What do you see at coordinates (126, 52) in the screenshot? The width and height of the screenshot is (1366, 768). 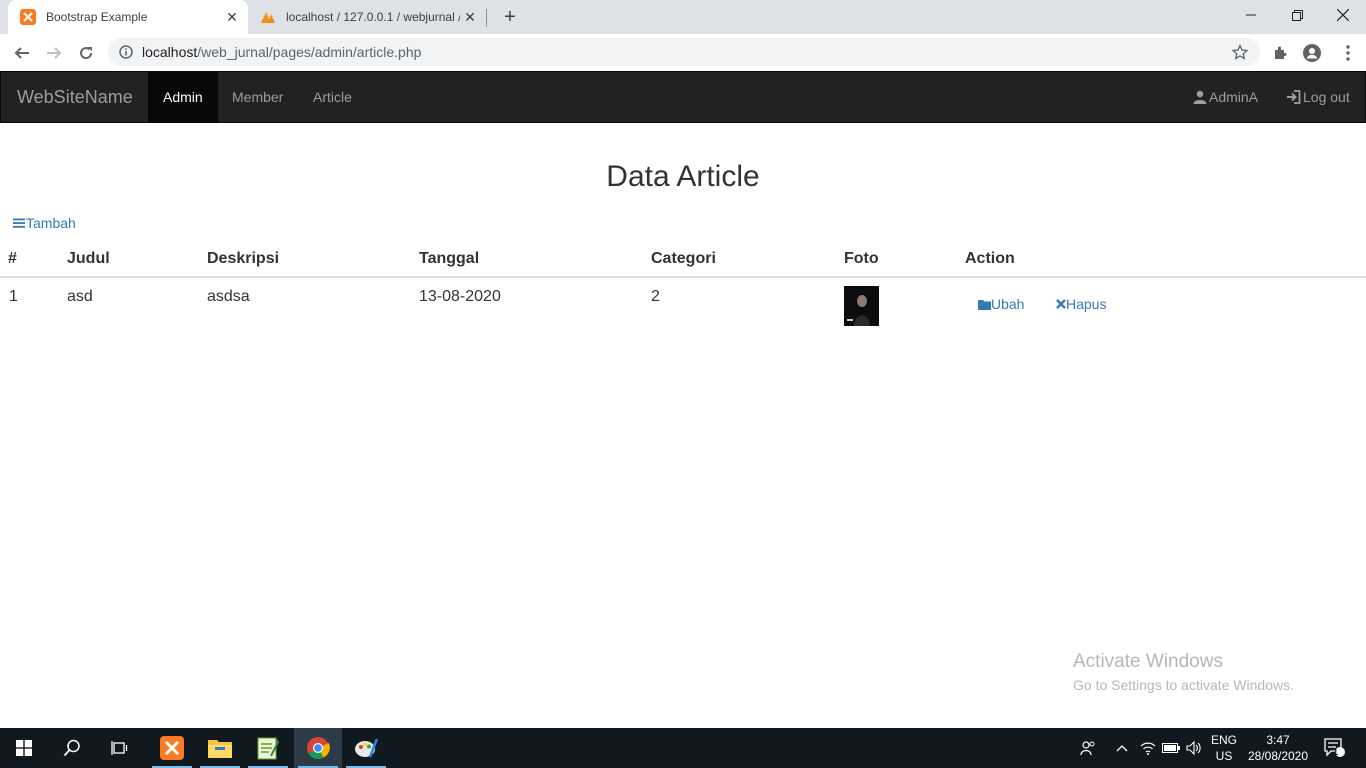 I see `site-info-icon` at bounding box center [126, 52].